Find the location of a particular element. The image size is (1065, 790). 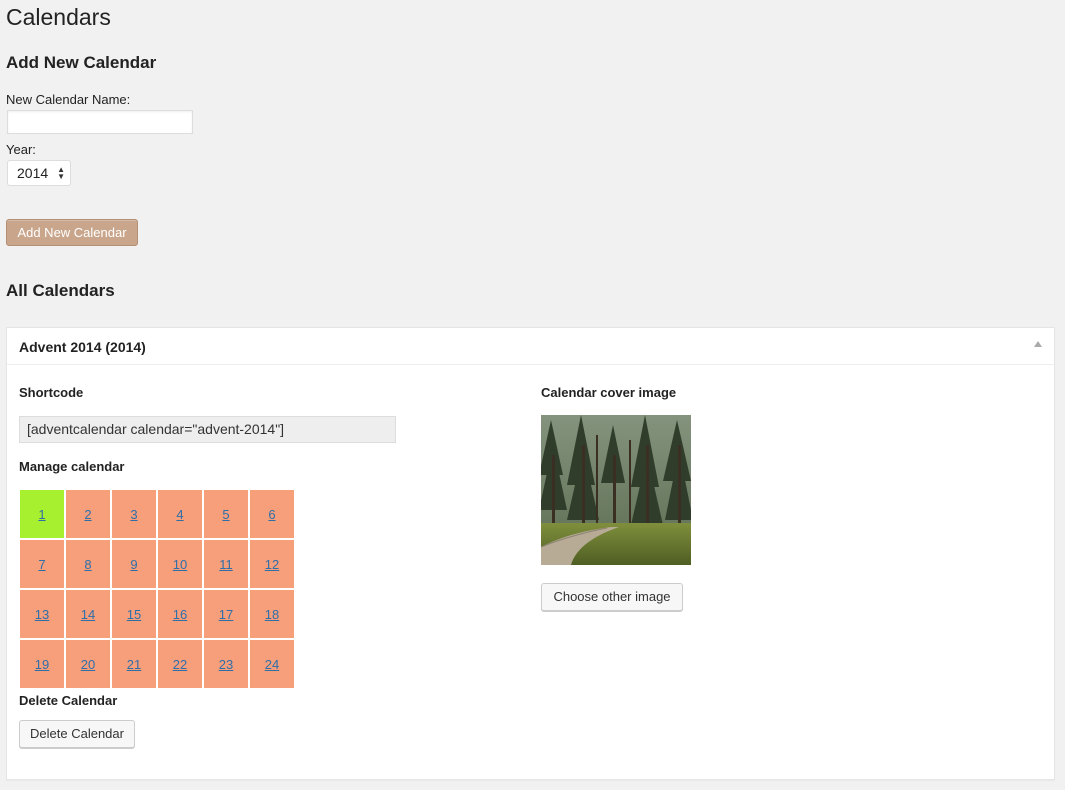

day-cell: 14 is located at coordinates (88, 614).